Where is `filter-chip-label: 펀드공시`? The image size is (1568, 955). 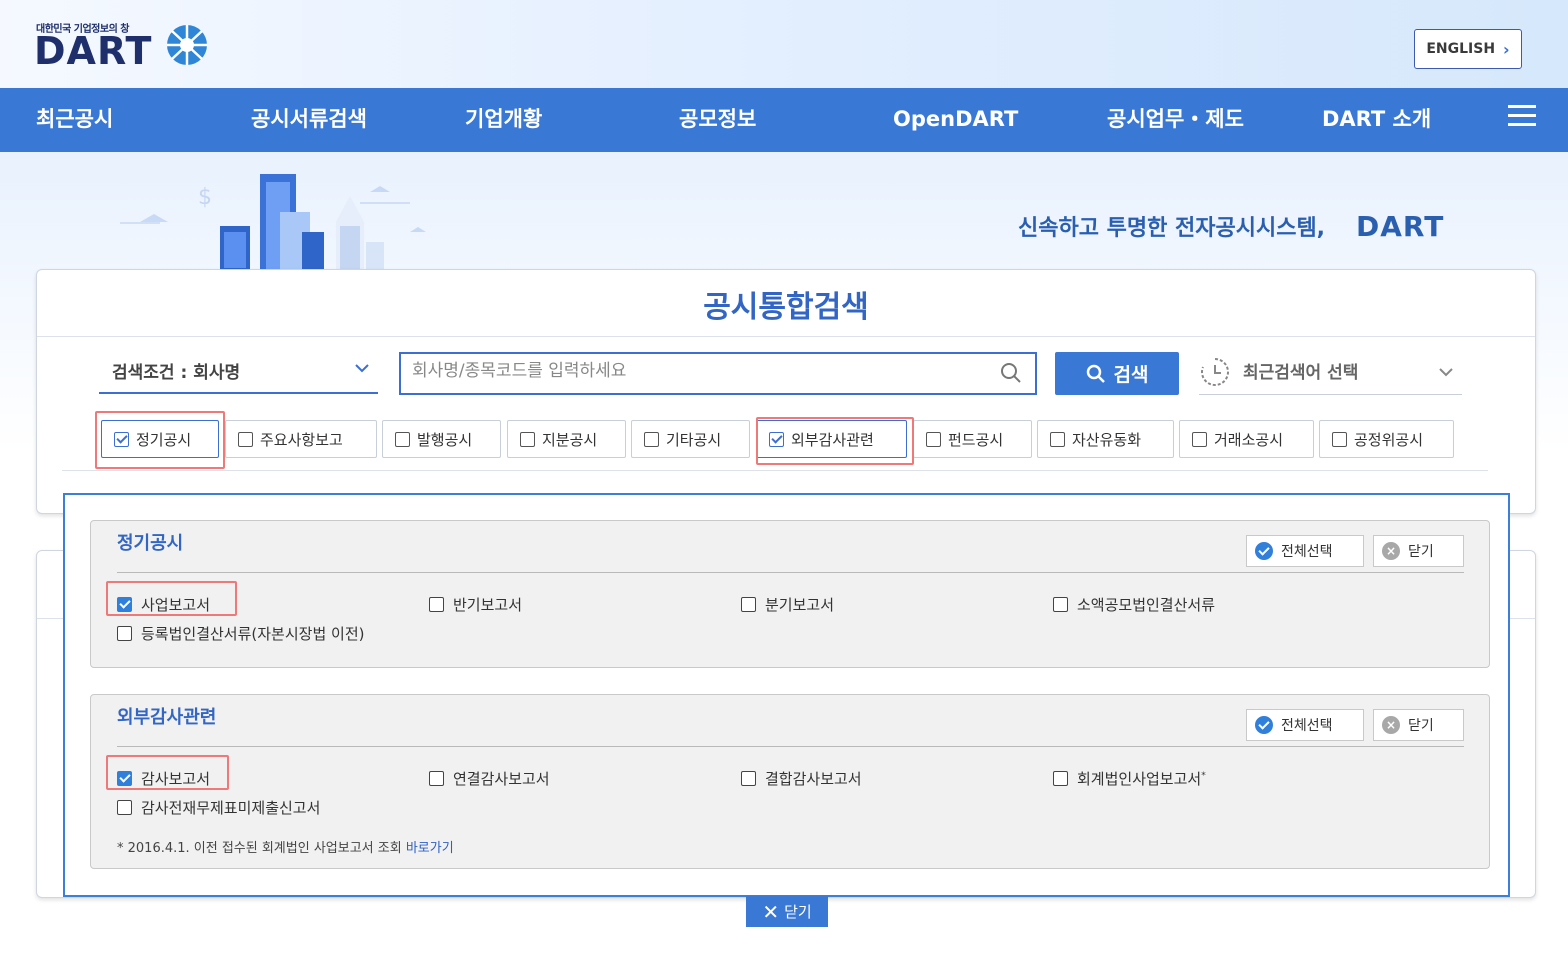
filter-chip-label: 펀드공시 is located at coordinates (976, 439).